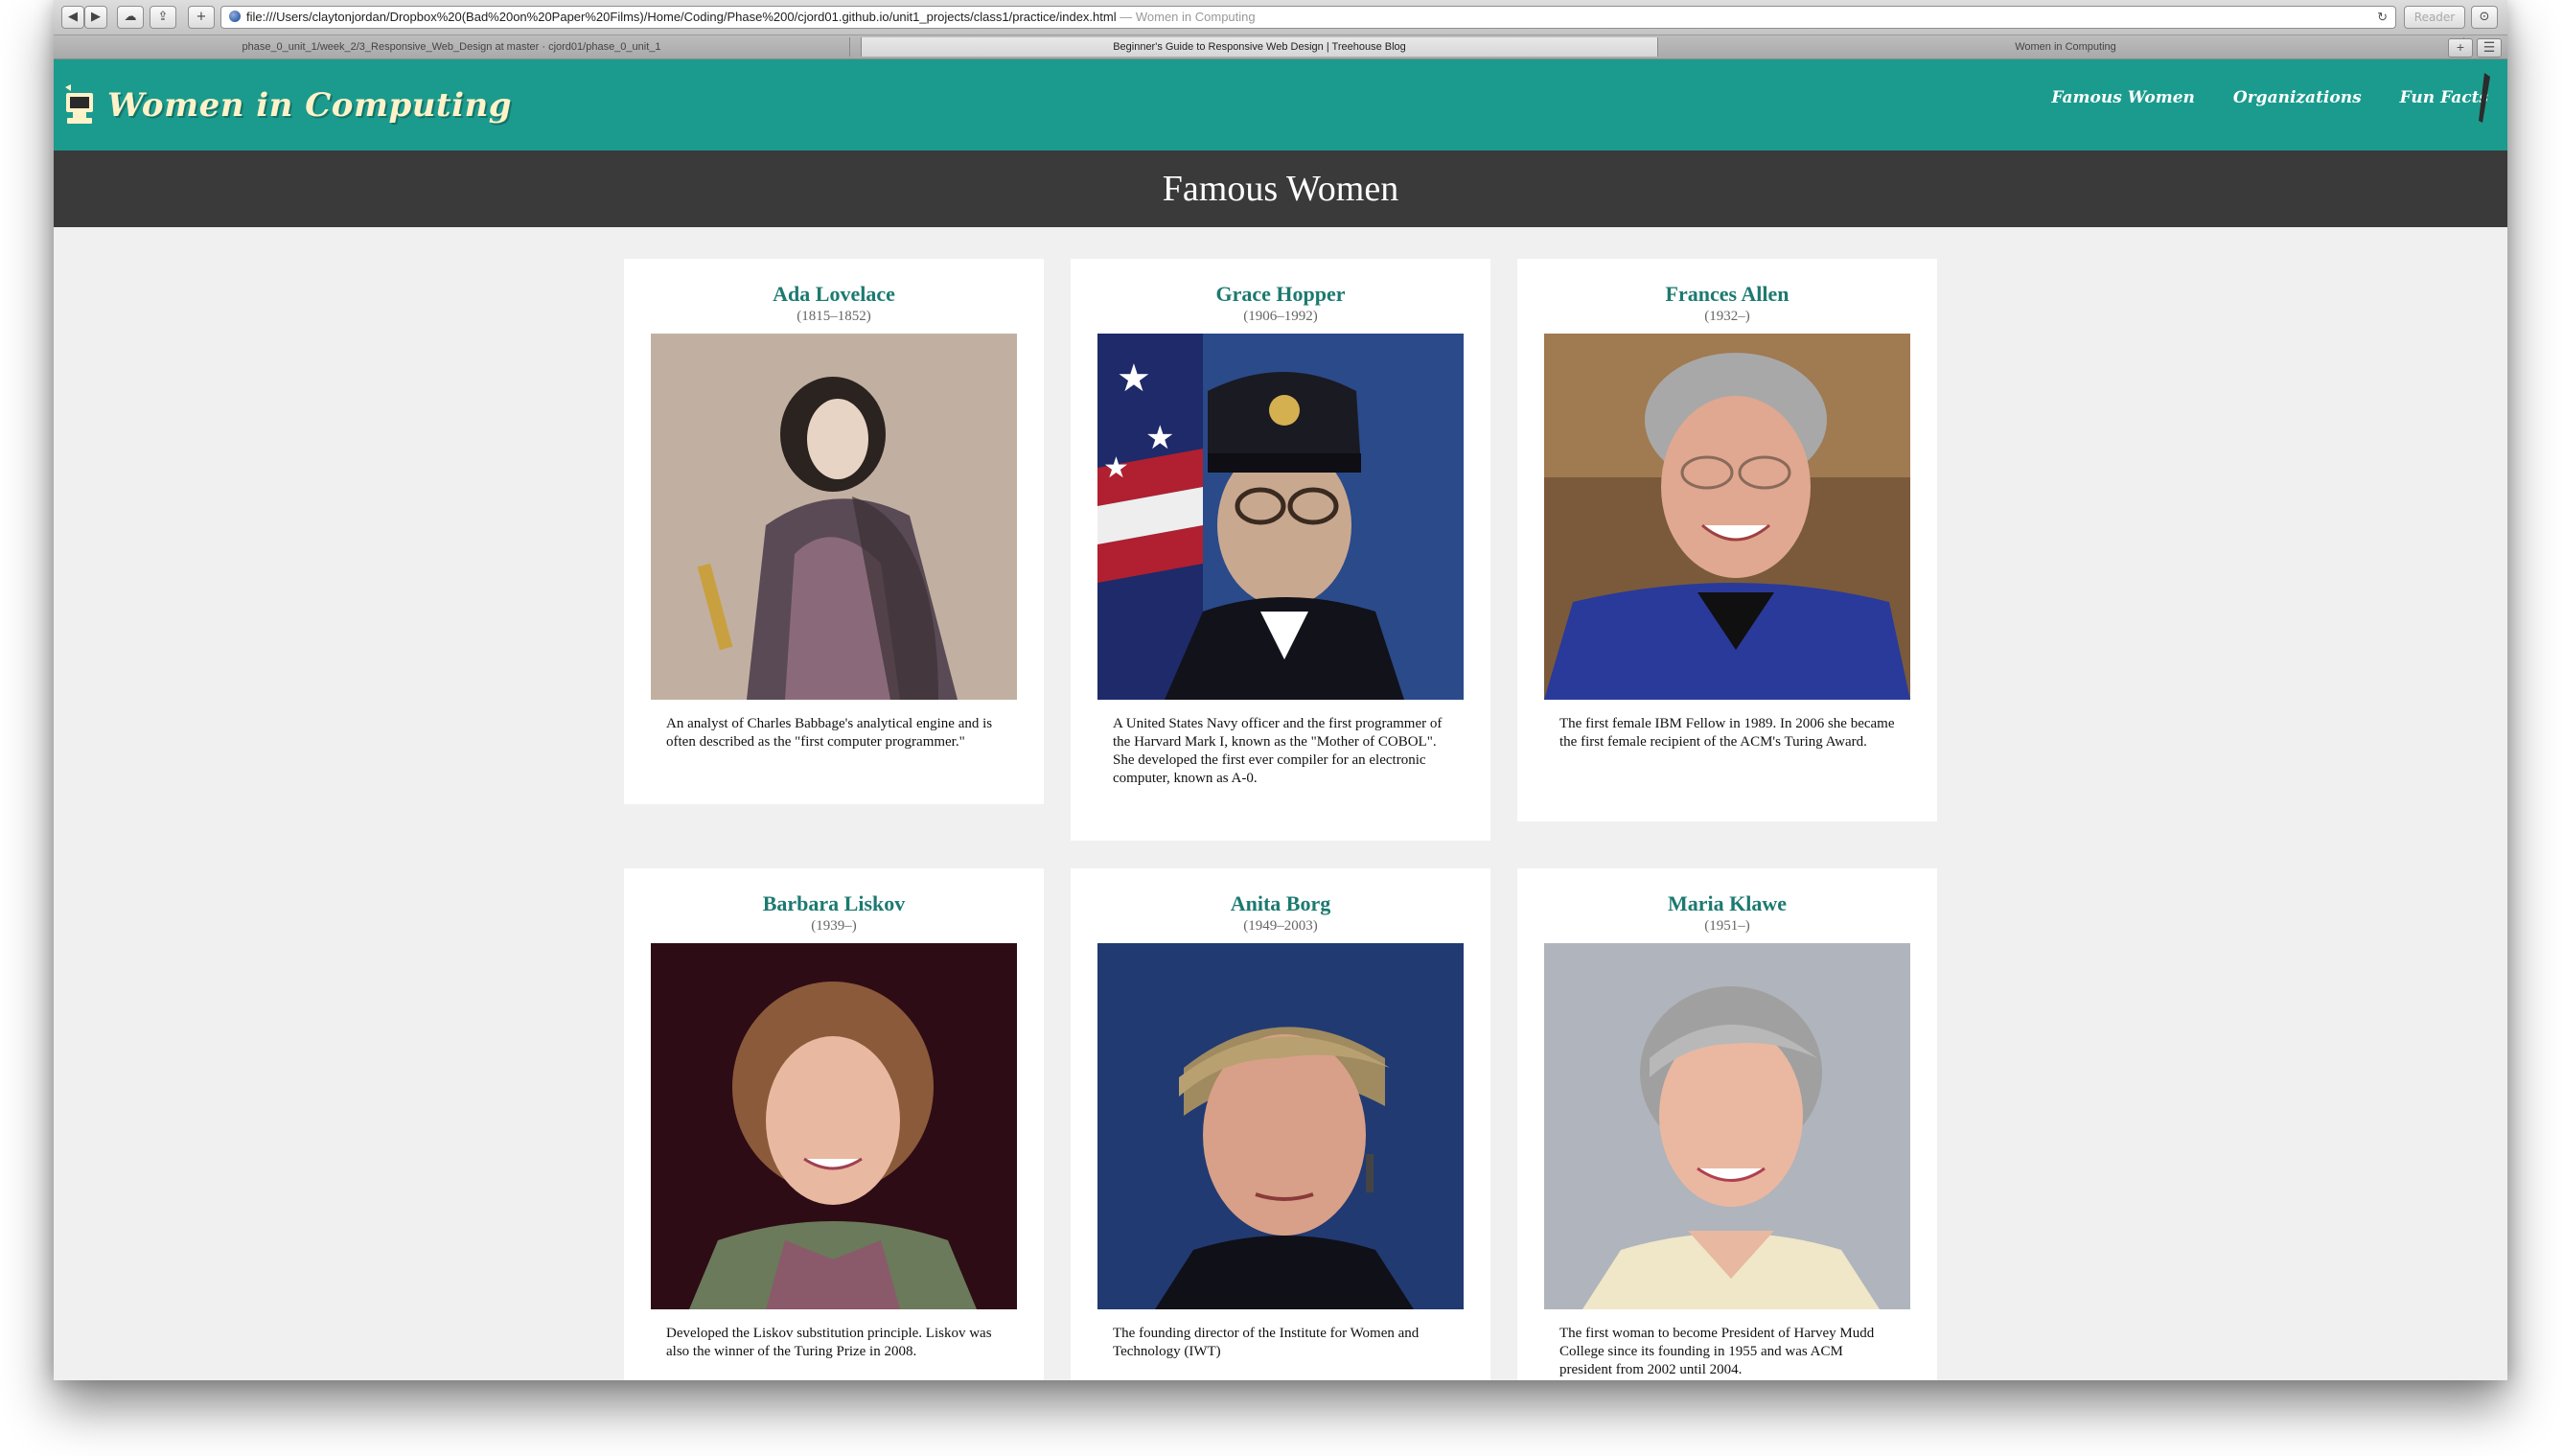 The image size is (2563, 1456). Describe the element at coordinates (1281, 294) in the screenshot. I see `card-name: Grace Hopper` at that location.